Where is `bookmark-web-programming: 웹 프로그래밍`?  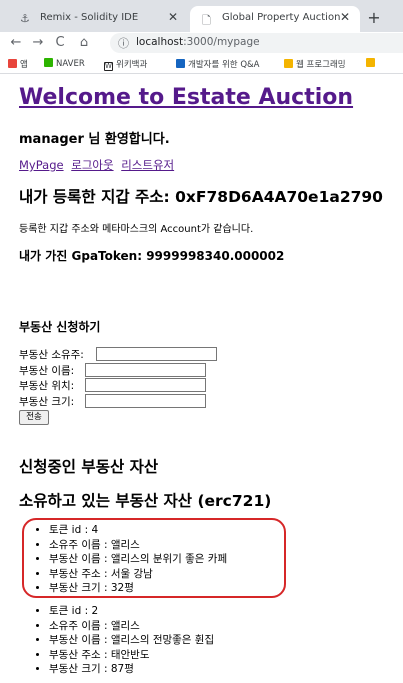 bookmark-web-programming: 웹 프로그래밍 is located at coordinates (315, 64).